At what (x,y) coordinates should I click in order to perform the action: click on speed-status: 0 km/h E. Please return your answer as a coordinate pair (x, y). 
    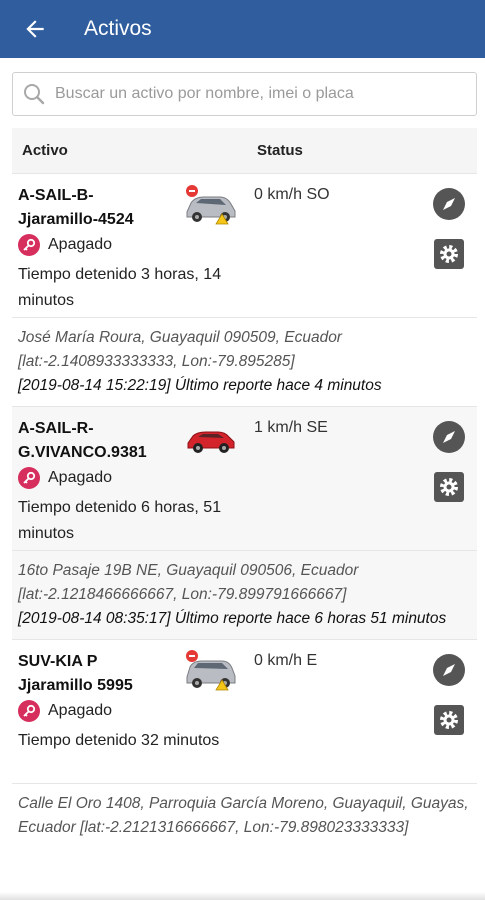
    Looking at the image, I should click on (286, 660).